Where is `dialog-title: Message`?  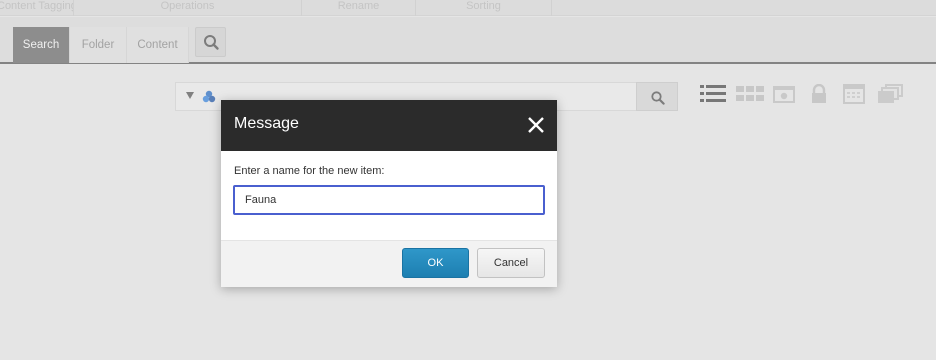
dialog-title: Message is located at coordinates (266, 123).